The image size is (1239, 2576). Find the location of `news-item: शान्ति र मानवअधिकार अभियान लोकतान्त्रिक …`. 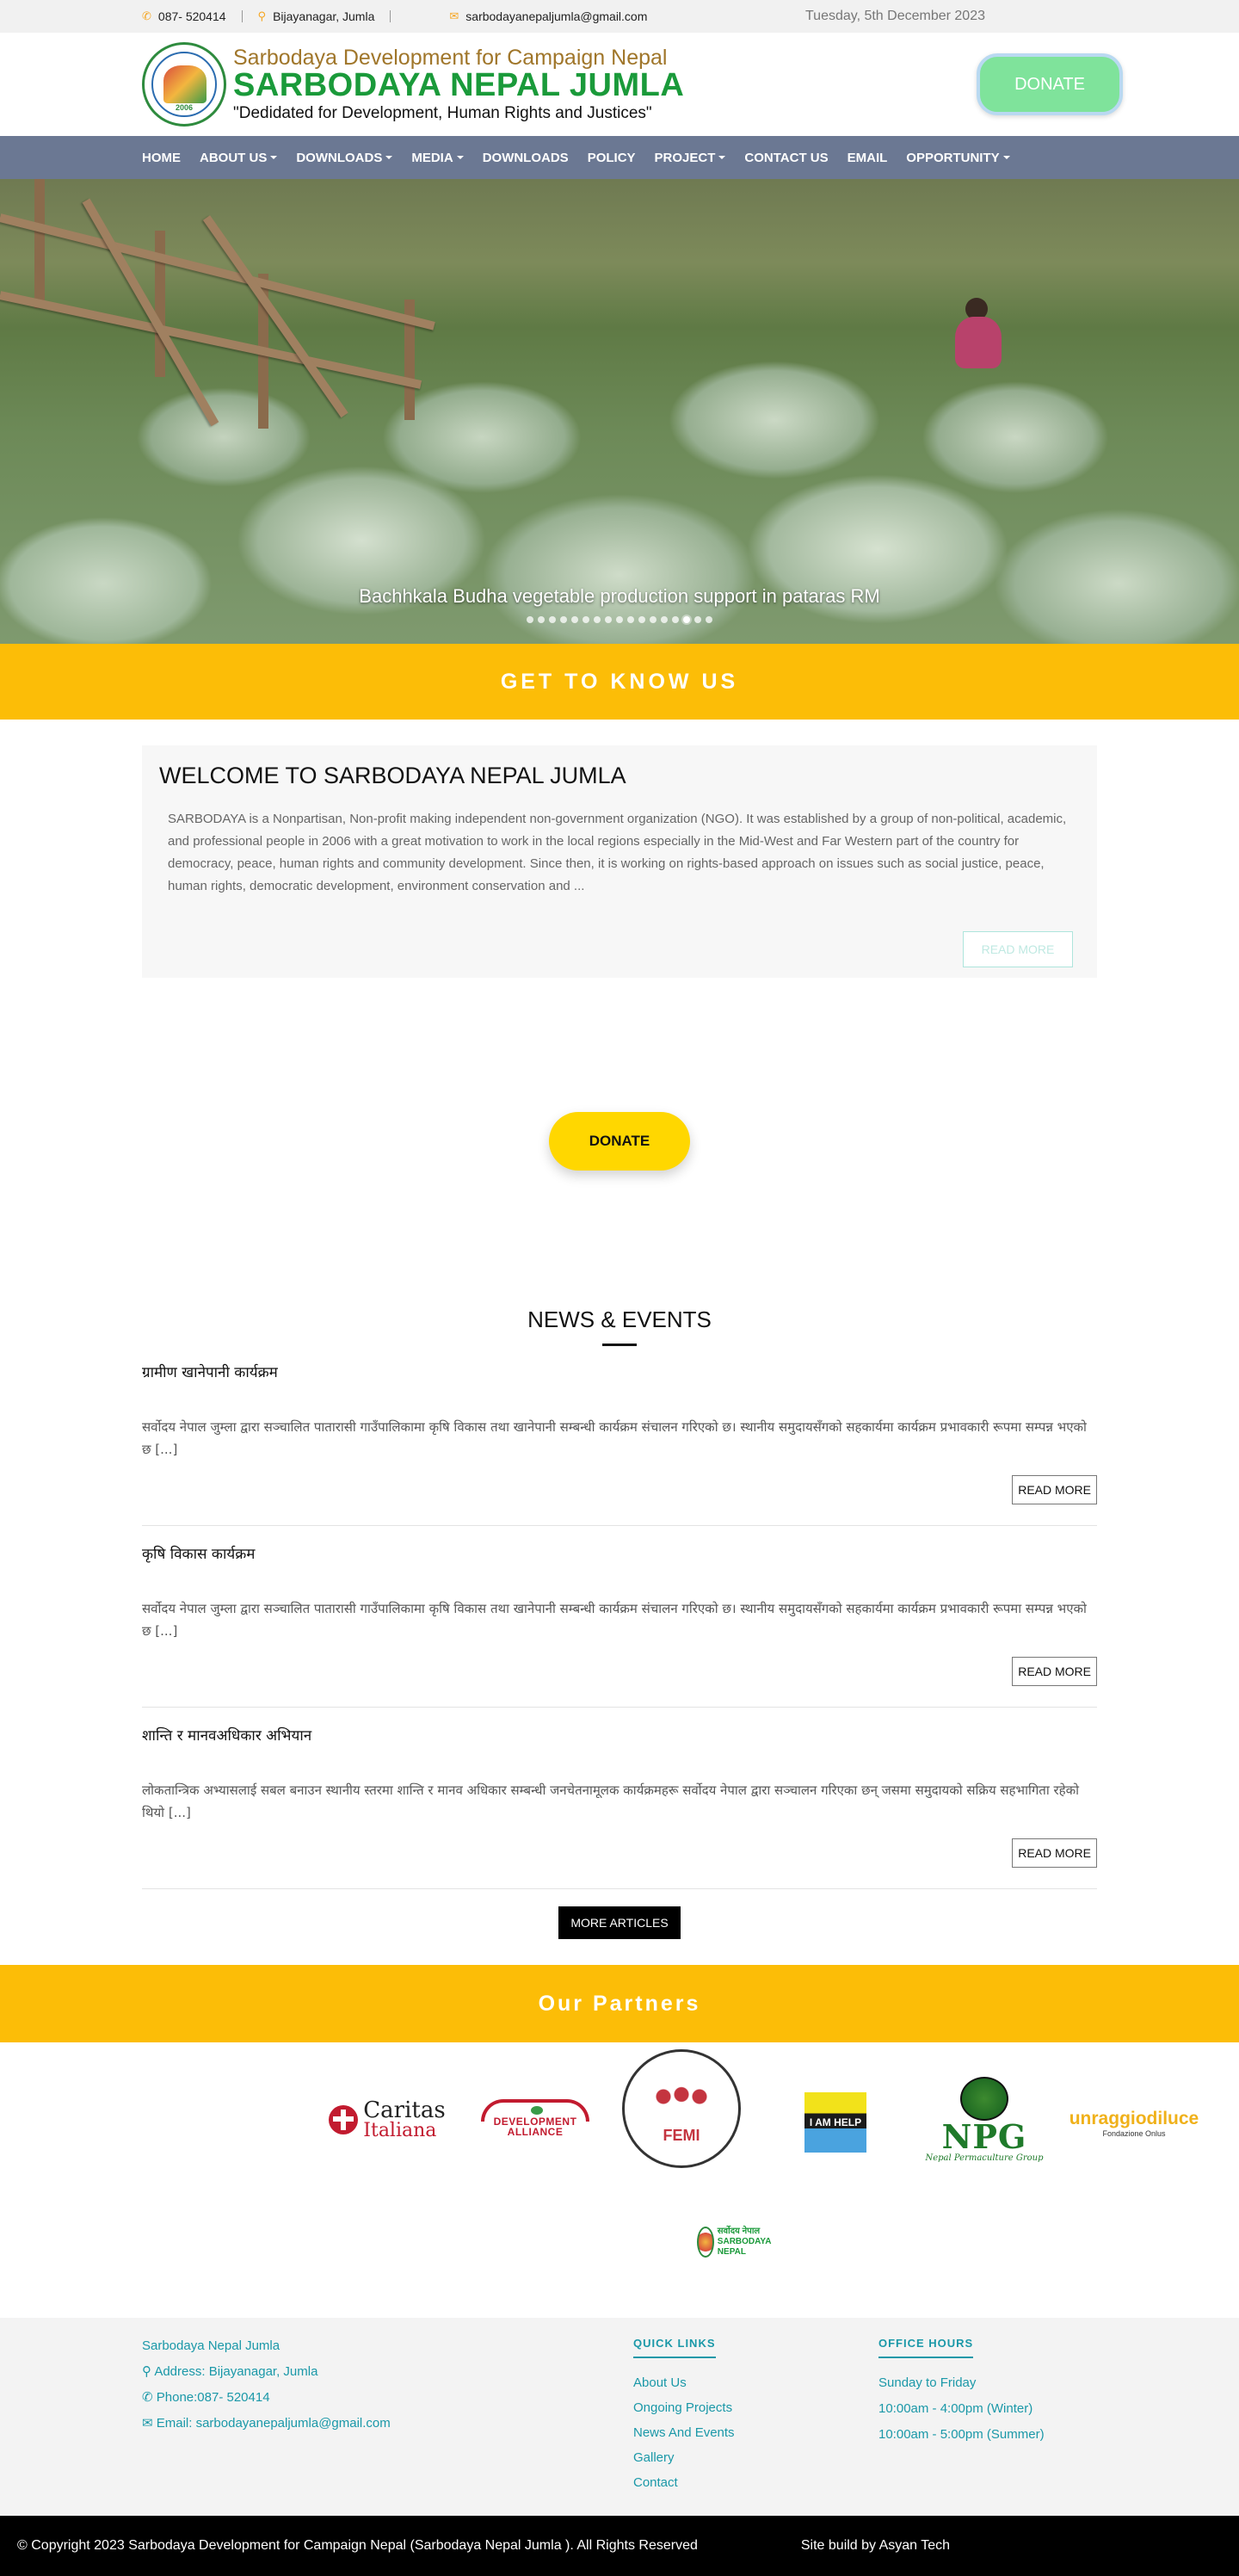

news-item: शान्ति र मानवअधिकार अभियान लोकतान्त्रिक … is located at coordinates (619, 1807).